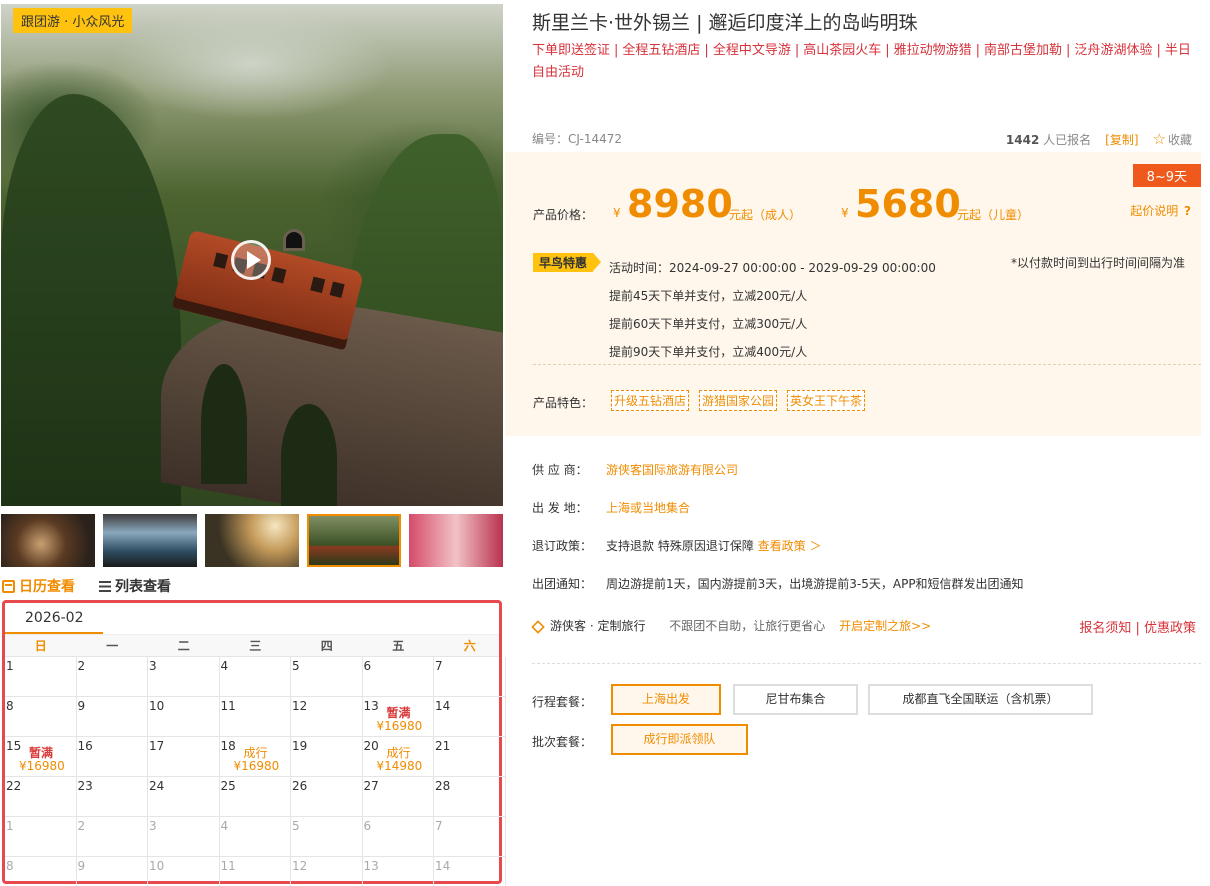 This screenshot has width=1210, height=886. I want to click on calendar-day-cell: 25, so click(255, 797).